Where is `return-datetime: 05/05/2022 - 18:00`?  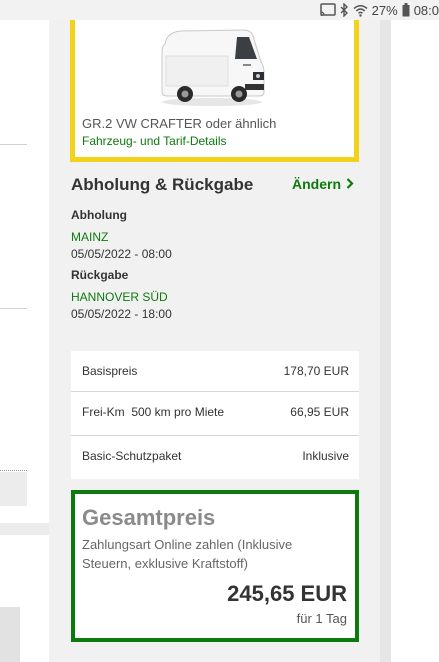
return-datetime: 05/05/2022 - 18:00 is located at coordinates (121, 314).